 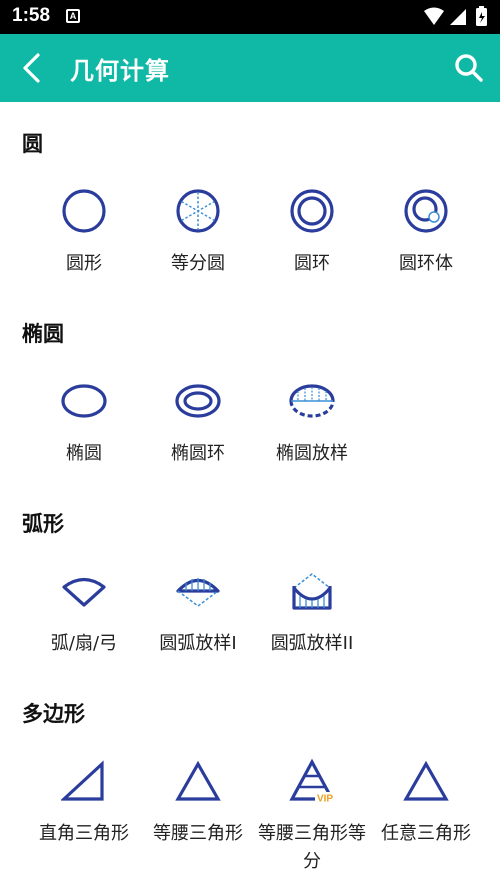 What do you see at coordinates (198, 833) in the screenshot?
I see `item-label: 等腰三角形` at bounding box center [198, 833].